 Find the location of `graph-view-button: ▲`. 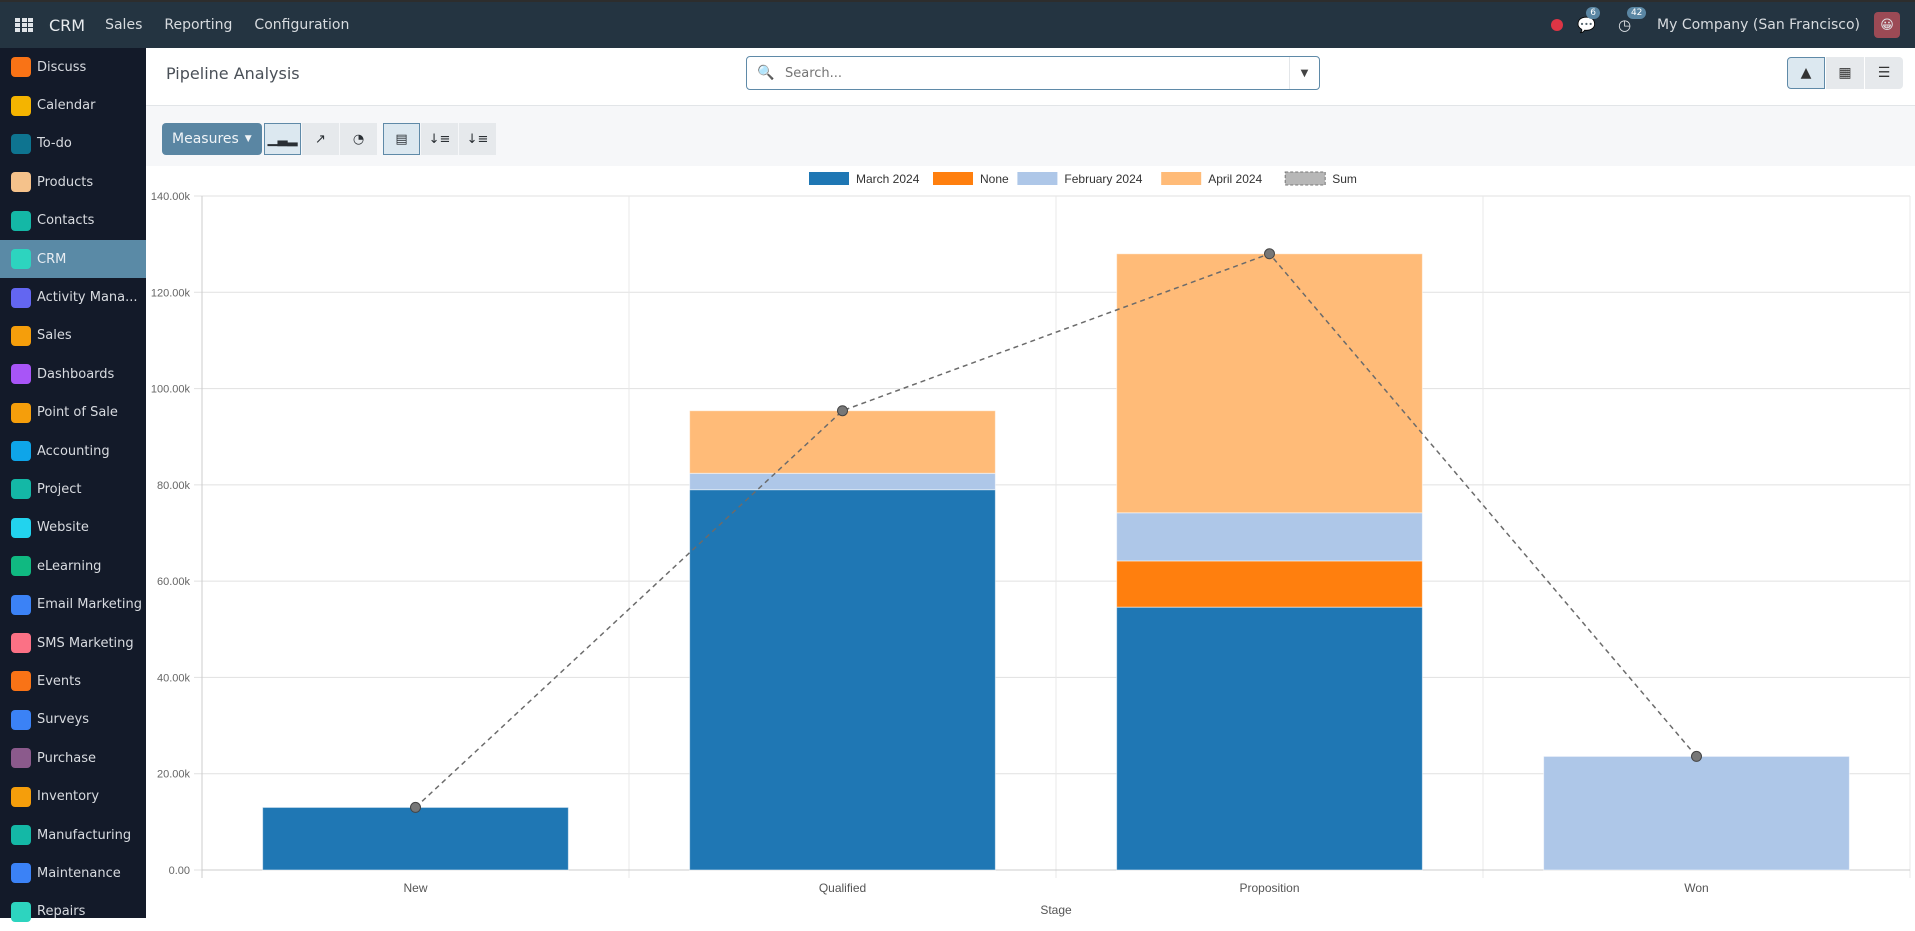

graph-view-button: ▲ is located at coordinates (1806, 73).